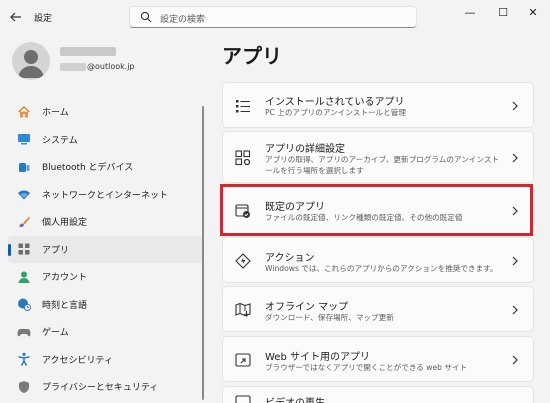  I want to click on sidebar-item-label: ネットワークとインターネット, so click(105, 195).